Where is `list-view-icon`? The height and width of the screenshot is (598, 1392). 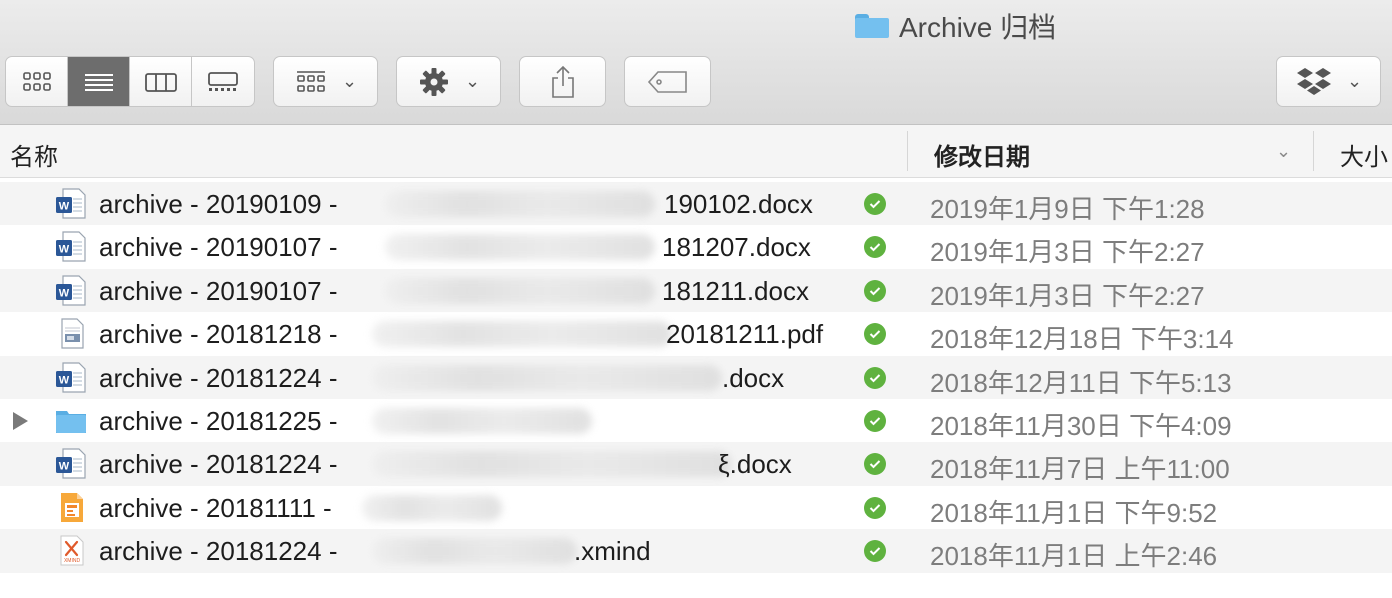
list-view-icon is located at coordinates (98, 82).